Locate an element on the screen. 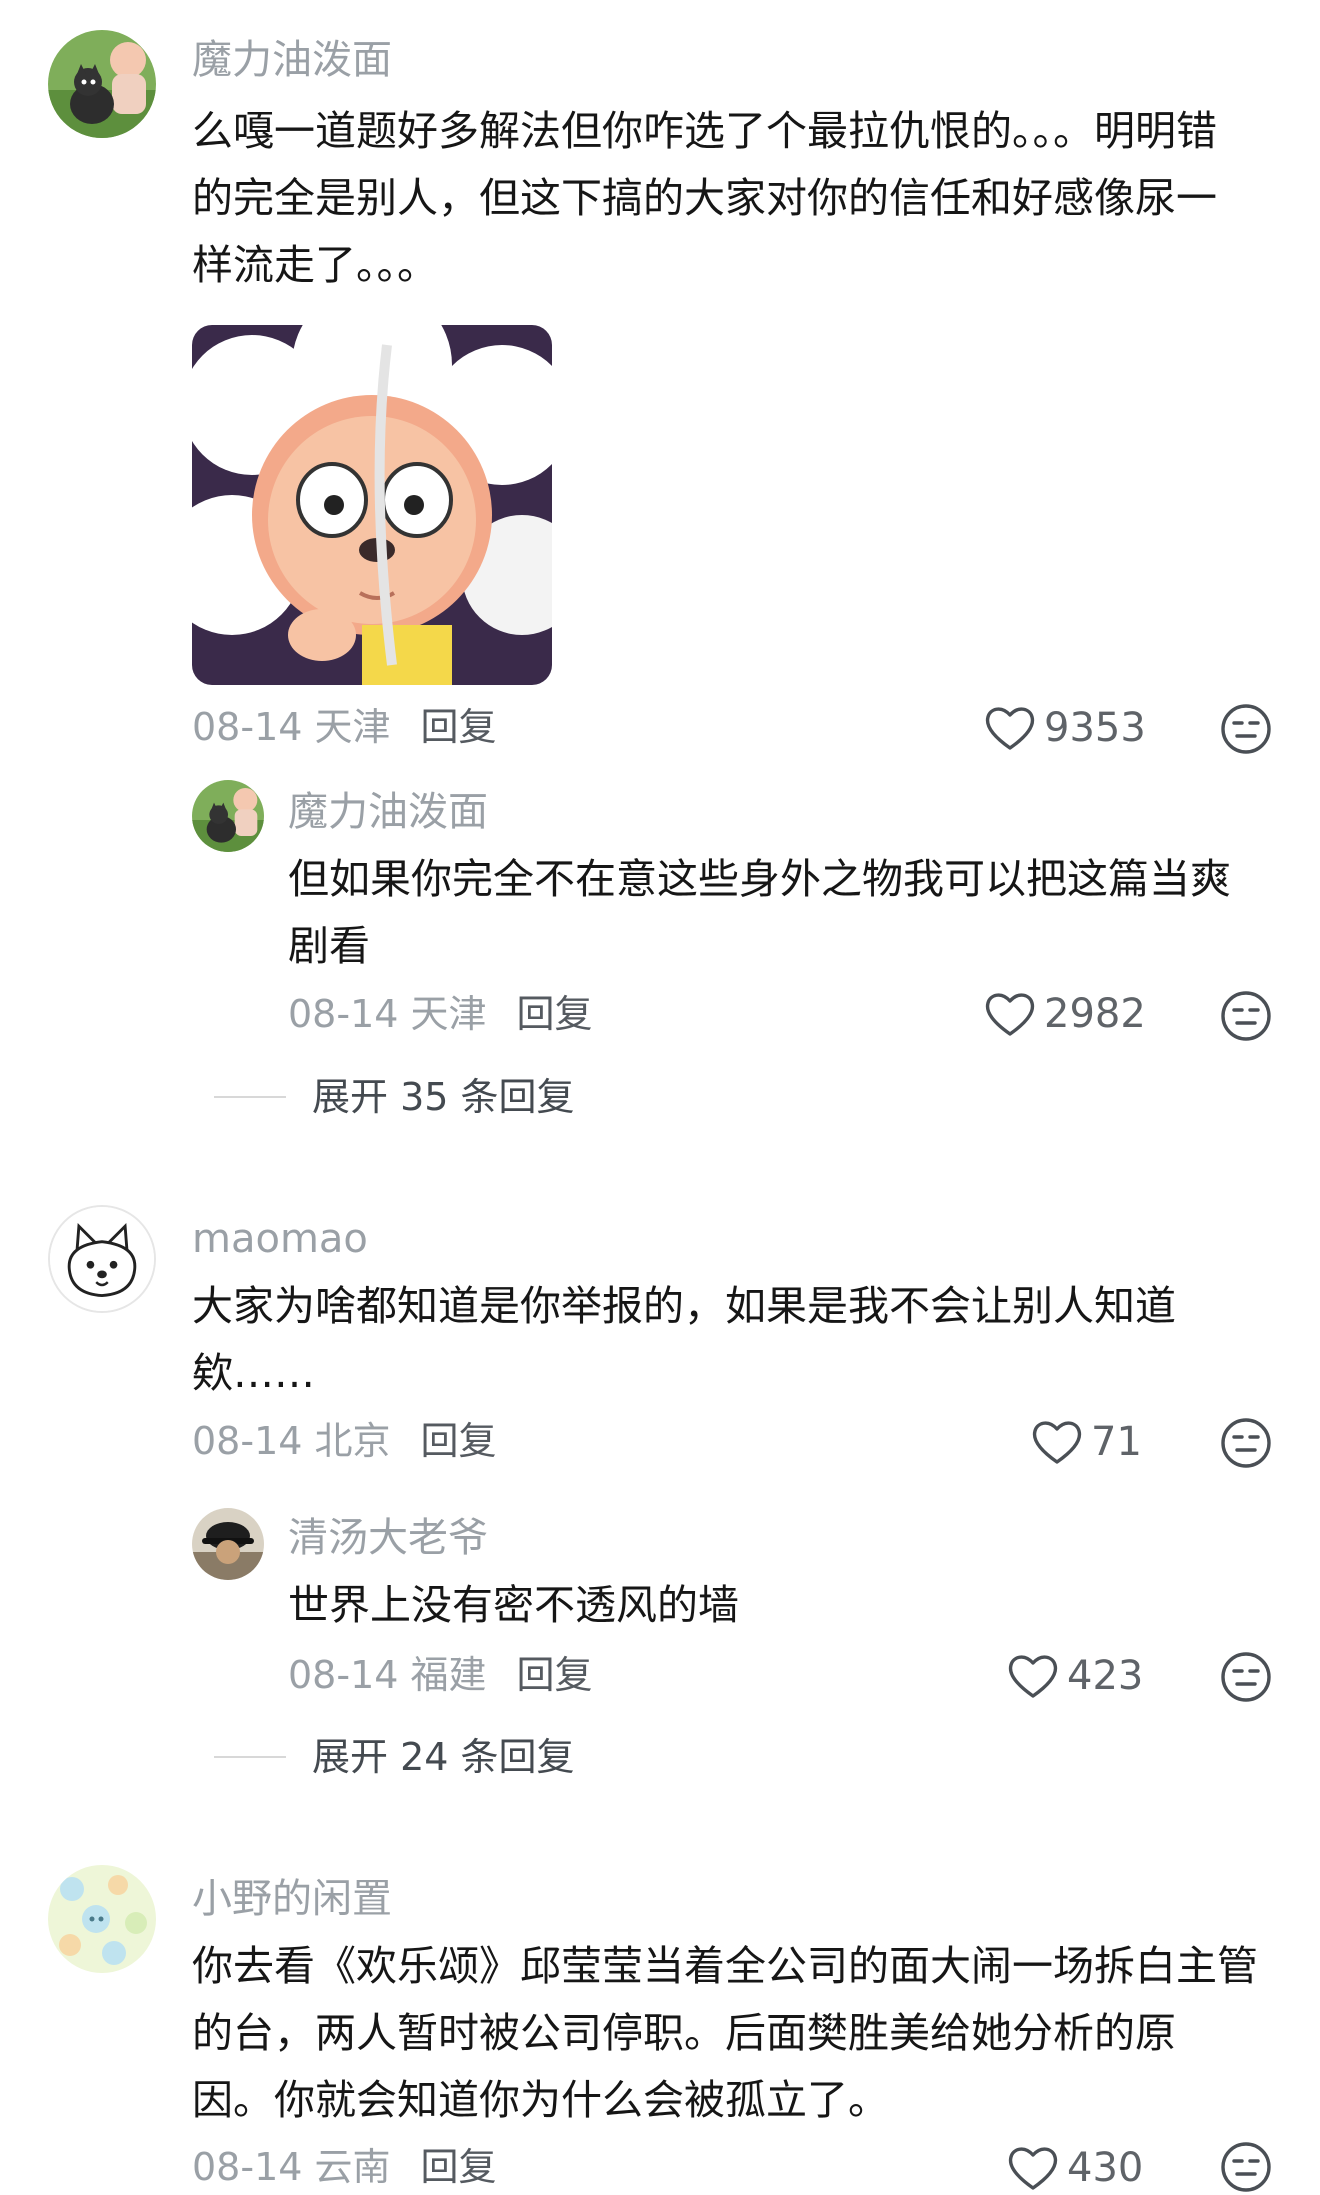  like-button: 71 is located at coordinates (1086, 1442).